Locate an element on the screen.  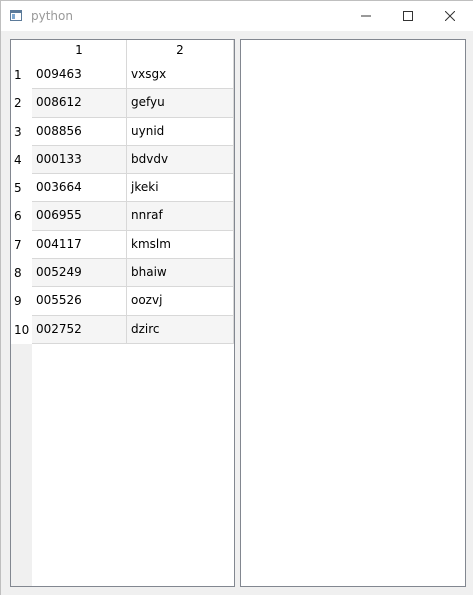
row-header: 10 is located at coordinates (21, 329).